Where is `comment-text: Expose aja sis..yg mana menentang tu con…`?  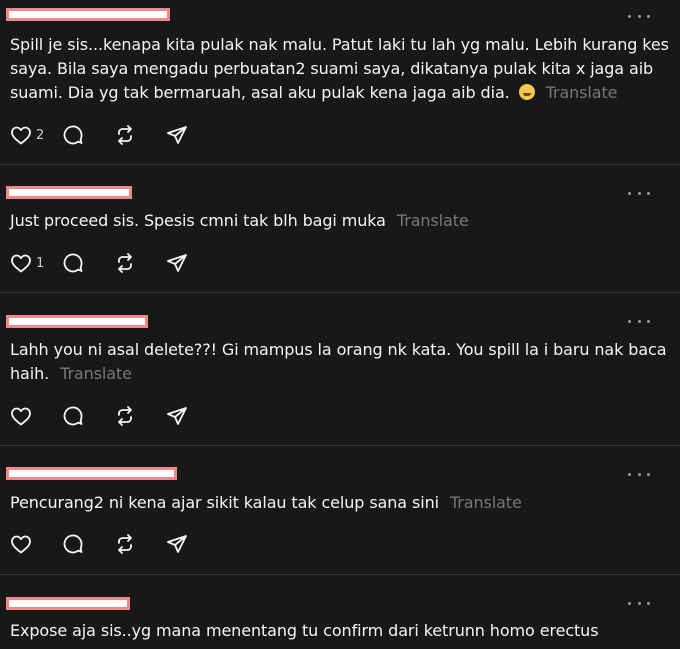
comment-text: Expose aja sis..yg mana menentang tu con… is located at coordinates (340, 631).